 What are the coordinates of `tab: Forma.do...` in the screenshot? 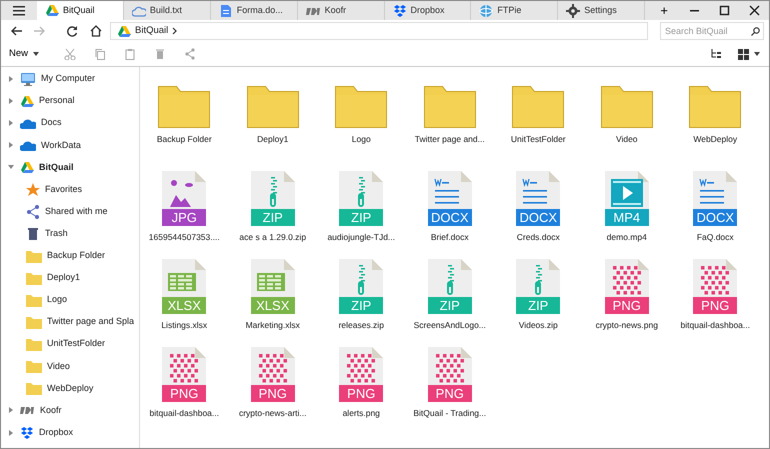 It's located at (254, 10).